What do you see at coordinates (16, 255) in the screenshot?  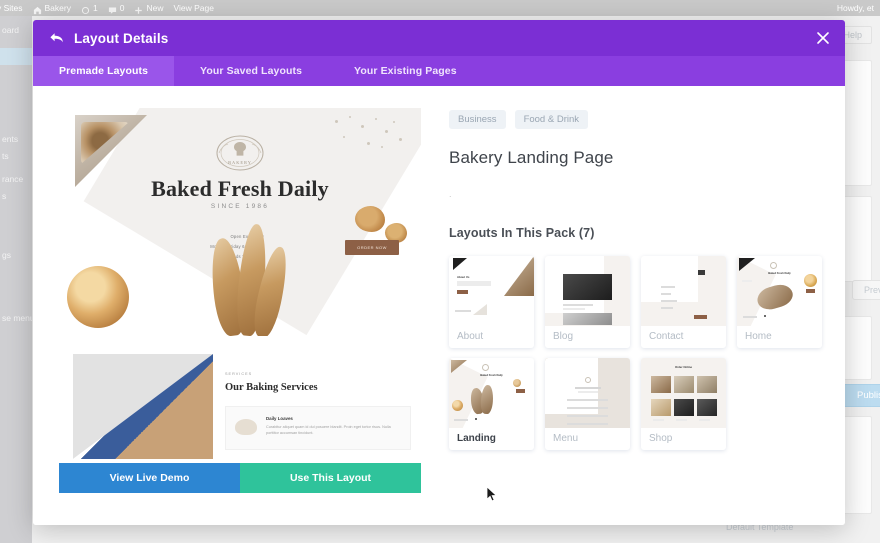 I see `sidebar-item-settings: gs` at bounding box center [16, 255].